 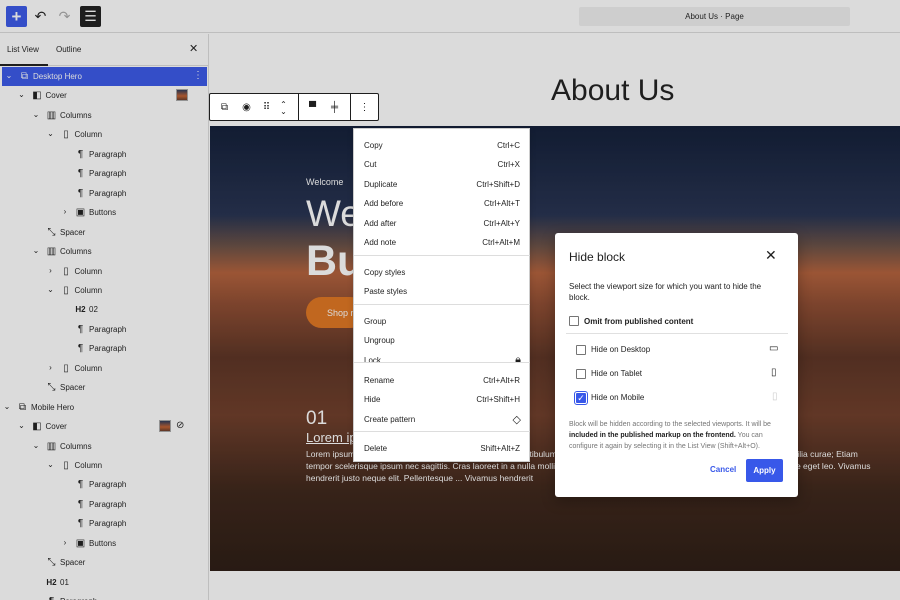 I want to click on undo-icon: ↶, so click(x=40, y=16).